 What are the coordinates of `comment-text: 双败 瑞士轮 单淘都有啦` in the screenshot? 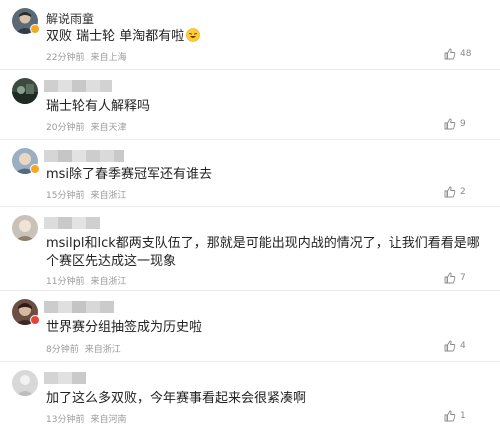 It's located at (123, 37).